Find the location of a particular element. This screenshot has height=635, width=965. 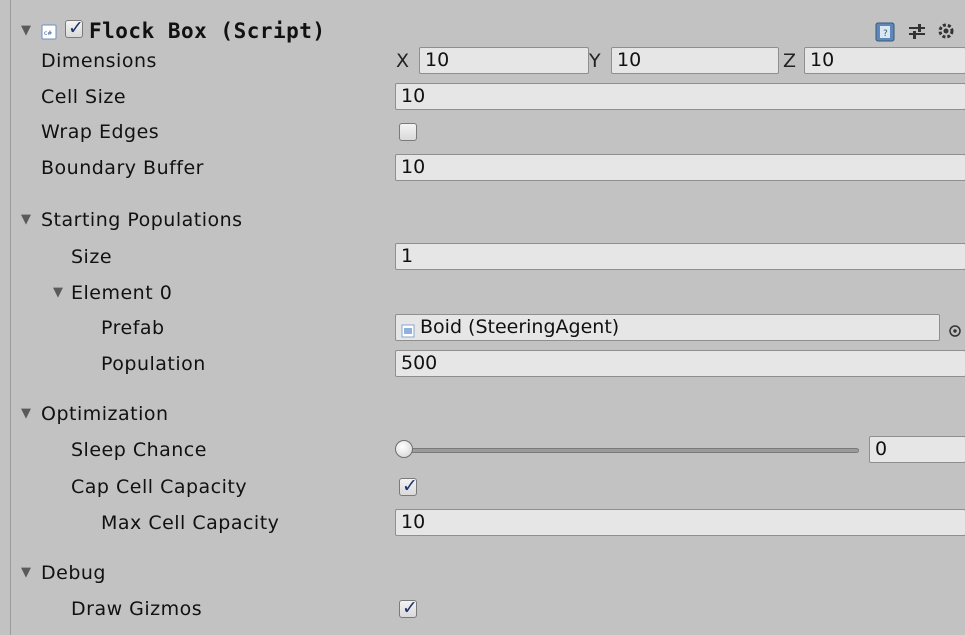

prefab-label: Prefab is located at coordinates (133, 328).